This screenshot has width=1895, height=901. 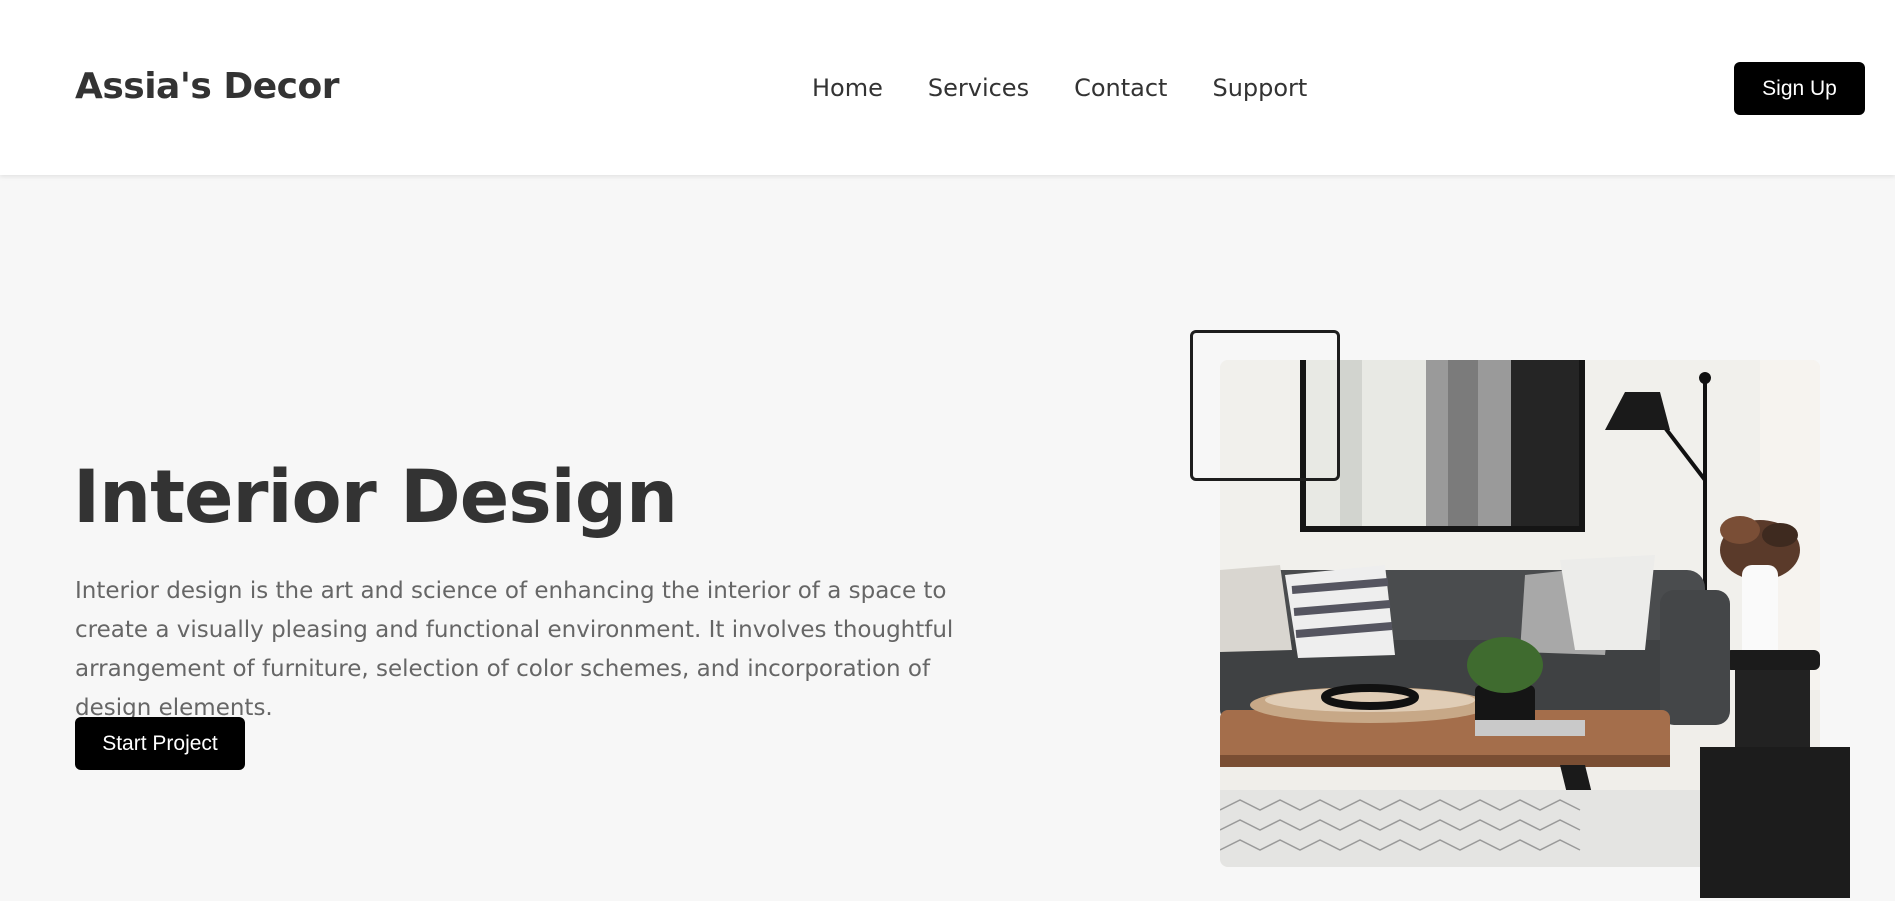 I want to click on hero-title: Interior Design, so click(x=375, y=497).